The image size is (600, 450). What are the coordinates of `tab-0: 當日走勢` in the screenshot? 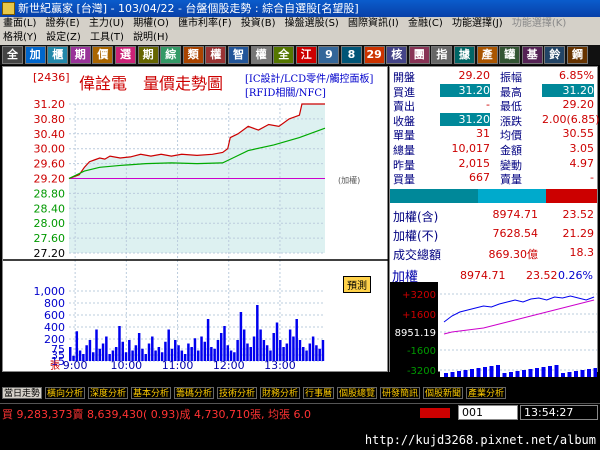 It's located at (22, 393).